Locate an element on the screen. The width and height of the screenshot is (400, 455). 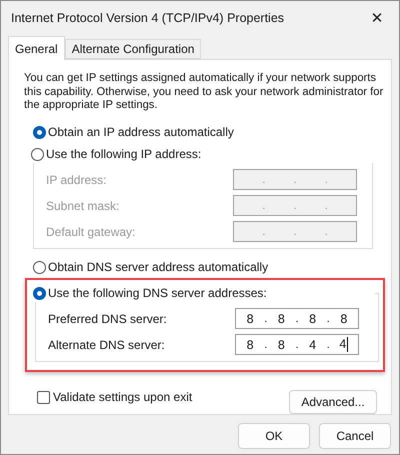
field-label: Preferred DNS server: is located at coordinates (107, 319).